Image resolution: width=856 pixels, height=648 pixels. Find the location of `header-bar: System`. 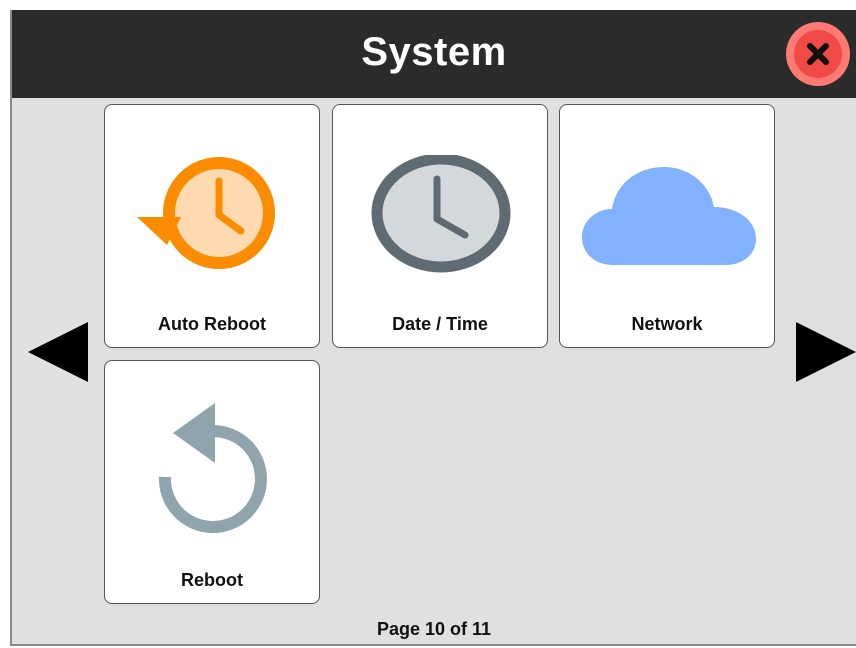

header-bar: System is located at coordinates (434, 54).